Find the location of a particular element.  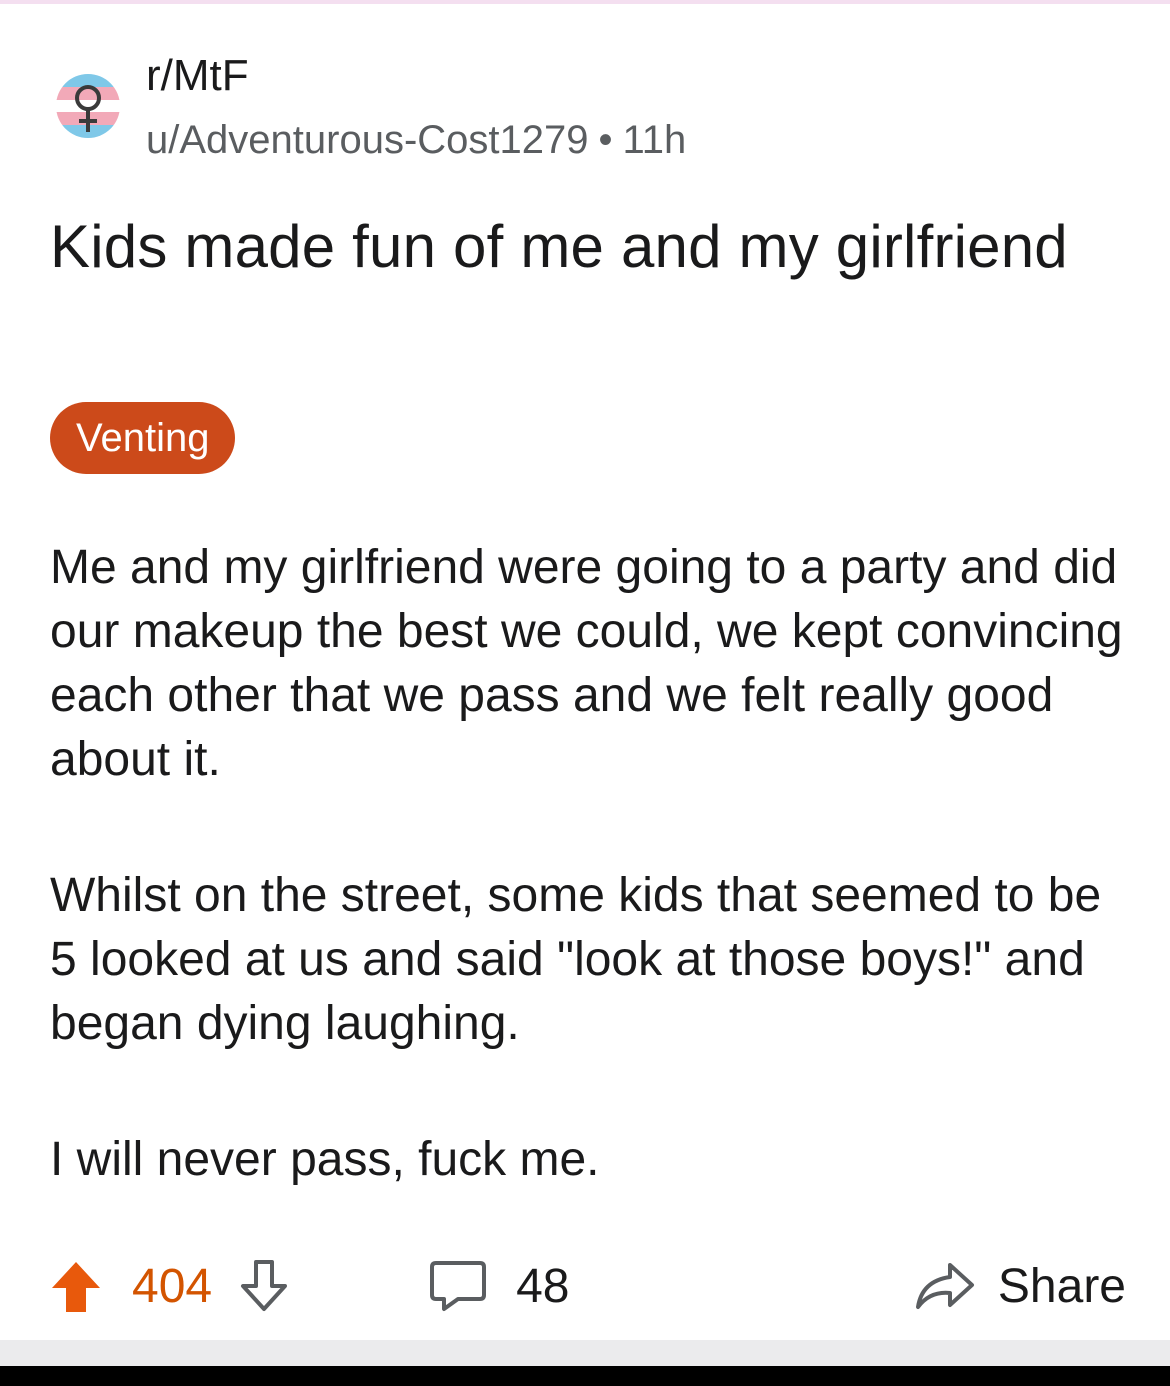

downvote-arrow-icon is located at coordinates (264, 1286).